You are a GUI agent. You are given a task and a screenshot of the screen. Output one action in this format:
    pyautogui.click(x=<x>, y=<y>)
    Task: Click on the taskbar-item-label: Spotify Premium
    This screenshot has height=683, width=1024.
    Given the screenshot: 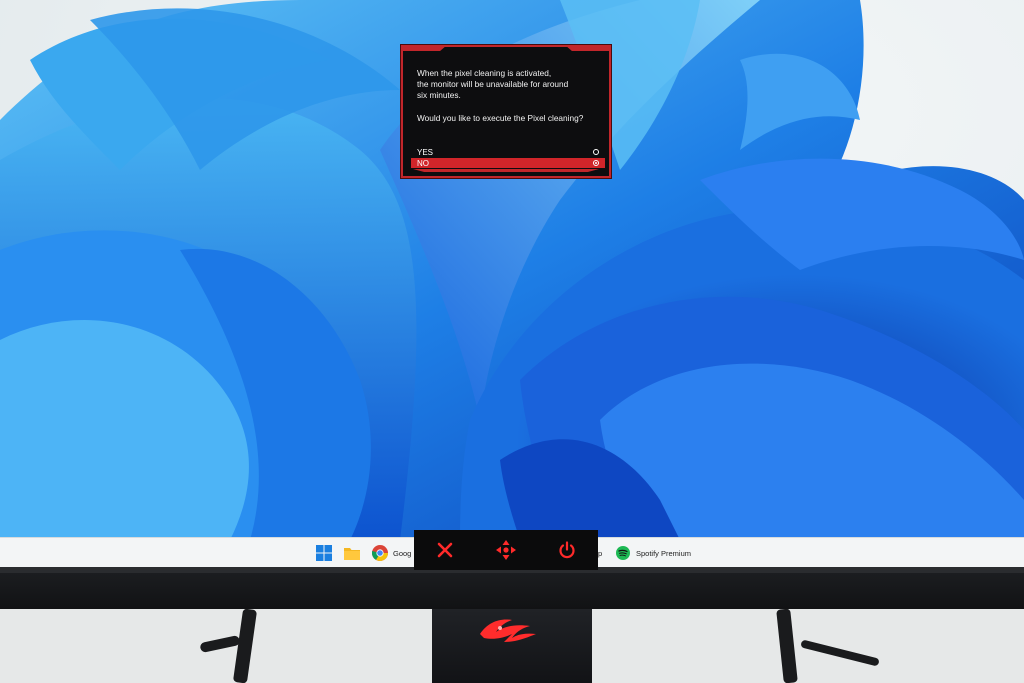 What is the action you would take?
    pyautogui.click(x=664, y=553)
    